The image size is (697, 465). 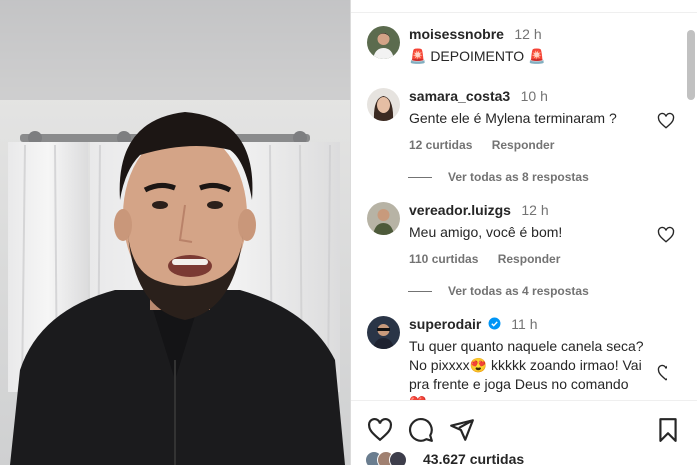 I want to click on comment-username: vereador.luizgs, so click(x=460, y=210).